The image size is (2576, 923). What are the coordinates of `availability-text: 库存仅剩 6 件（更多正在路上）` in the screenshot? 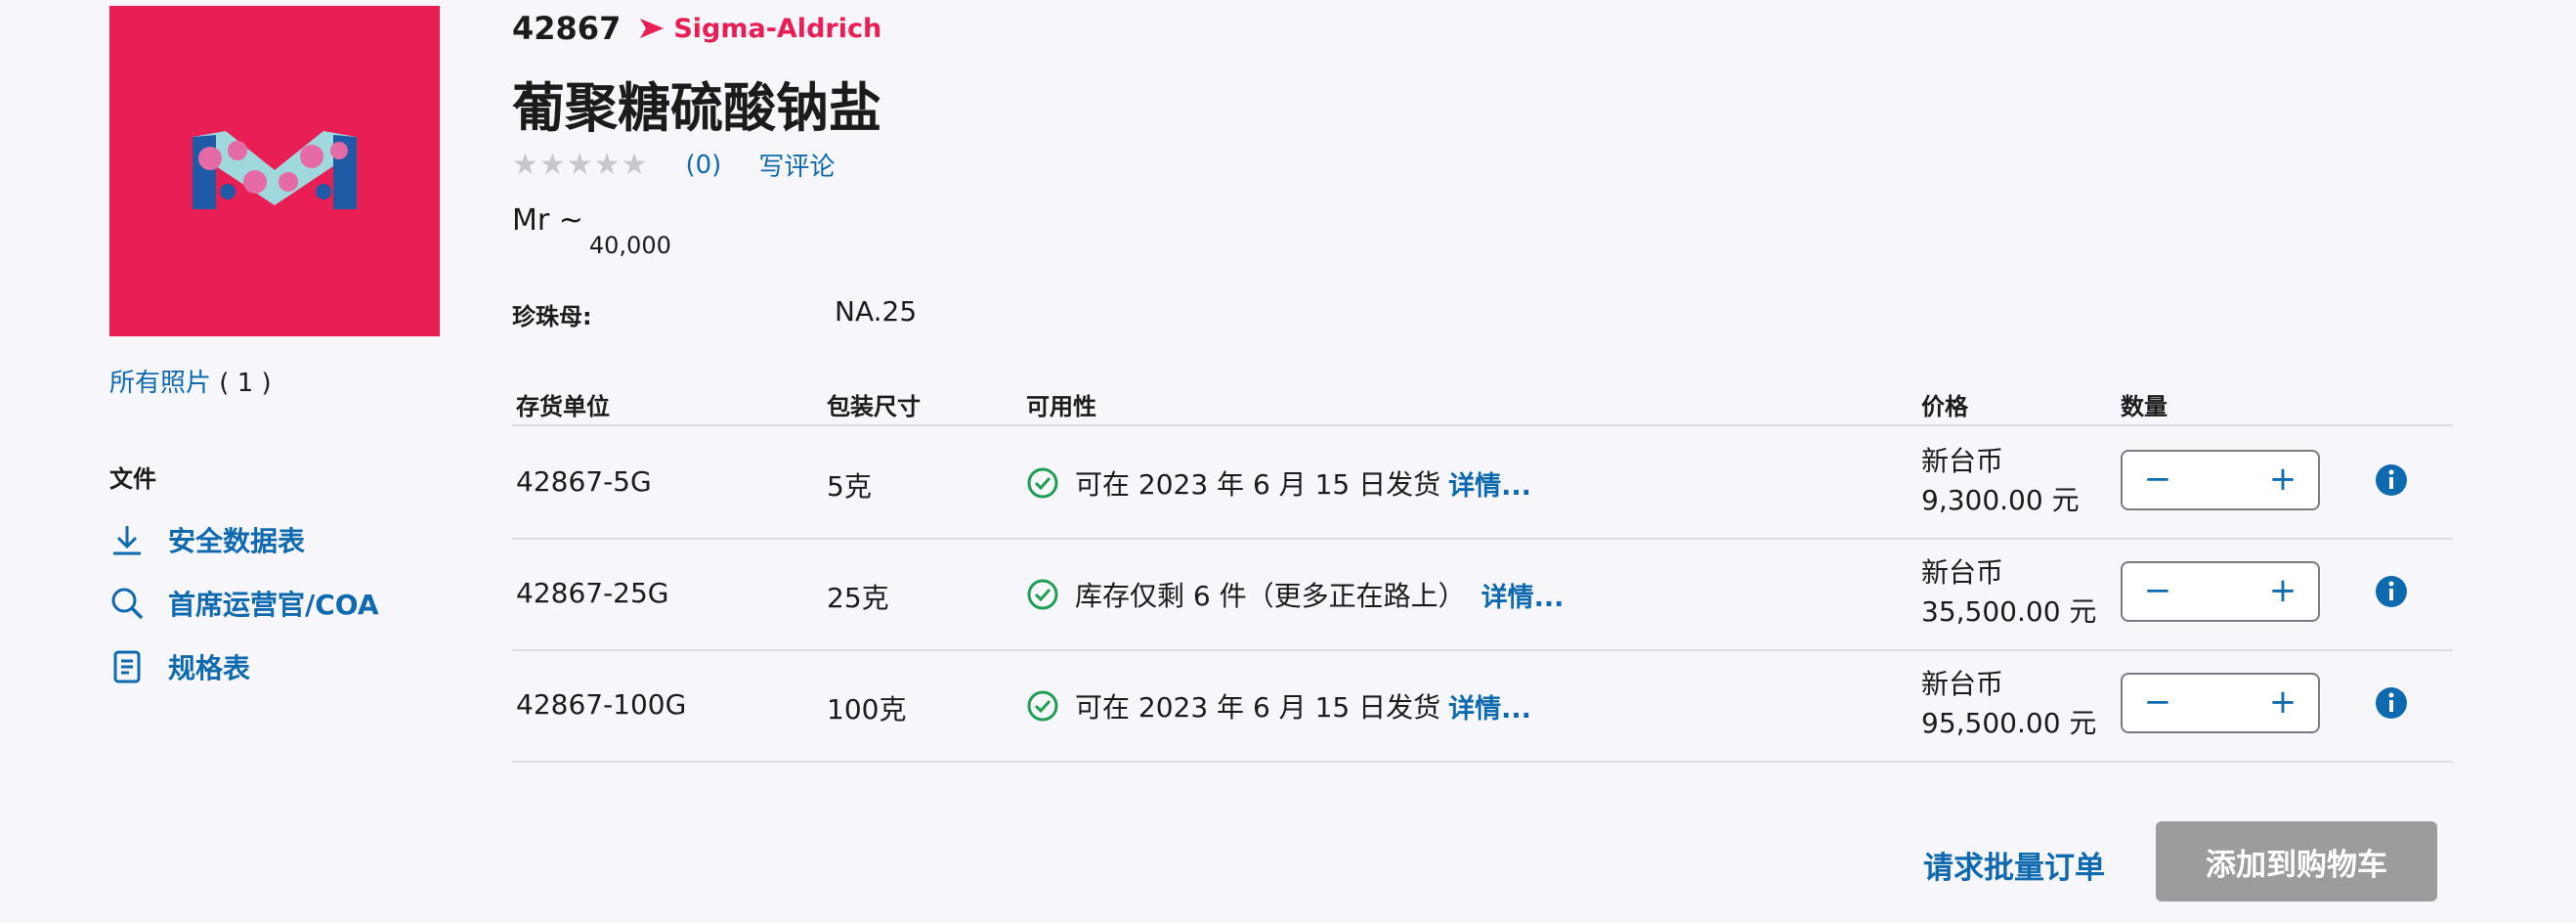 It's located at (1271, 596).